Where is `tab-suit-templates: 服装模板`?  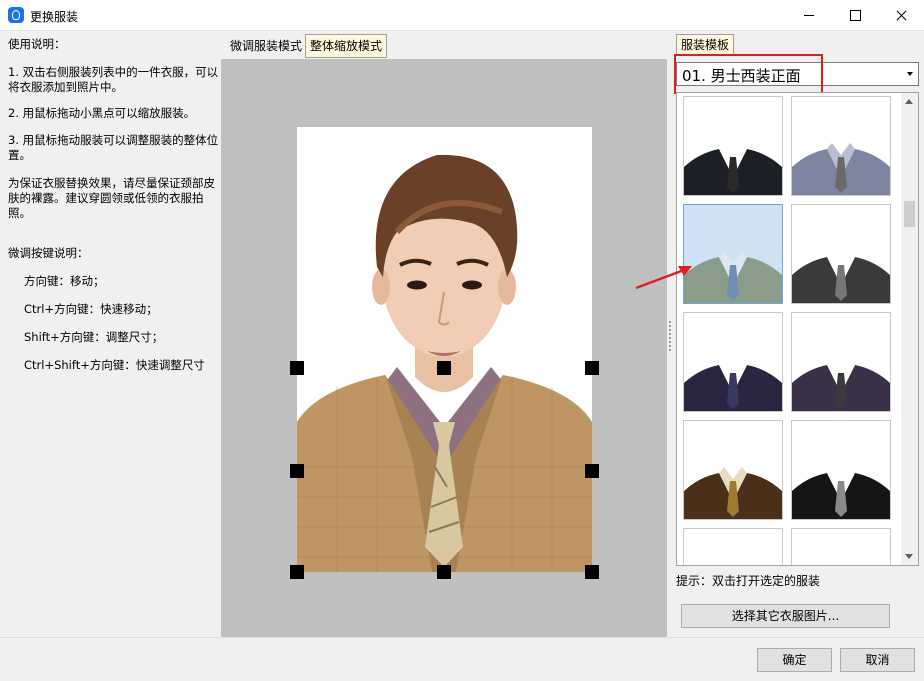
tab-suit-templates: 服装模板 is located at coordinates (705, 45).